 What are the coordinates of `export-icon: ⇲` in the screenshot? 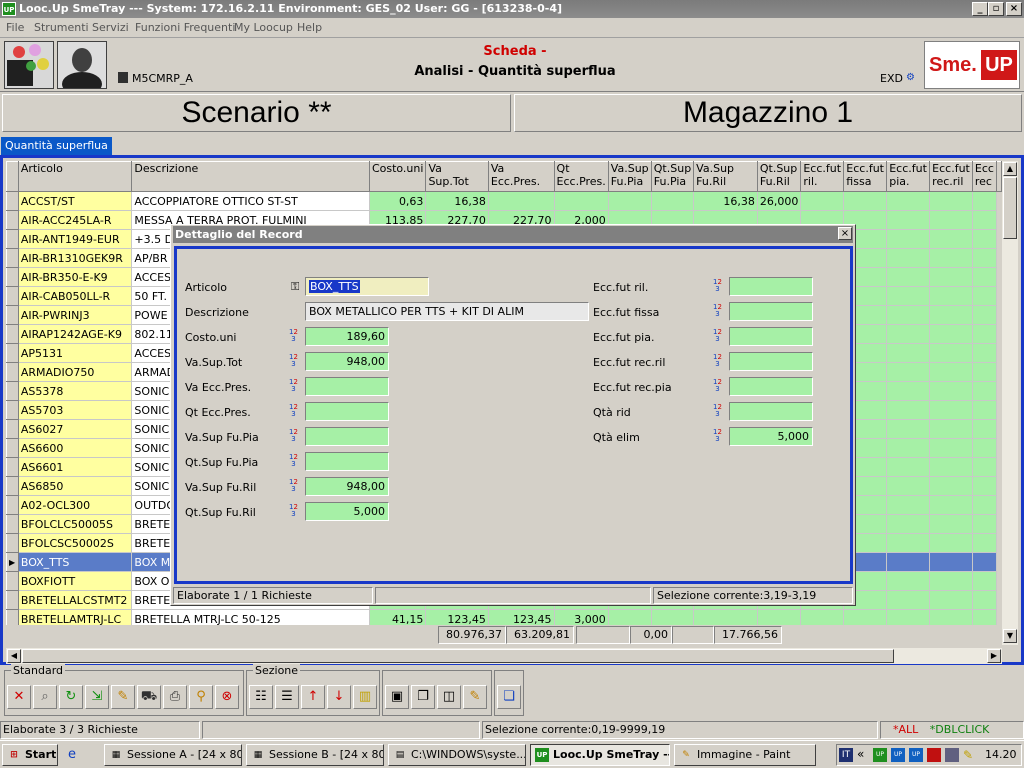 It's located at (97, 697).